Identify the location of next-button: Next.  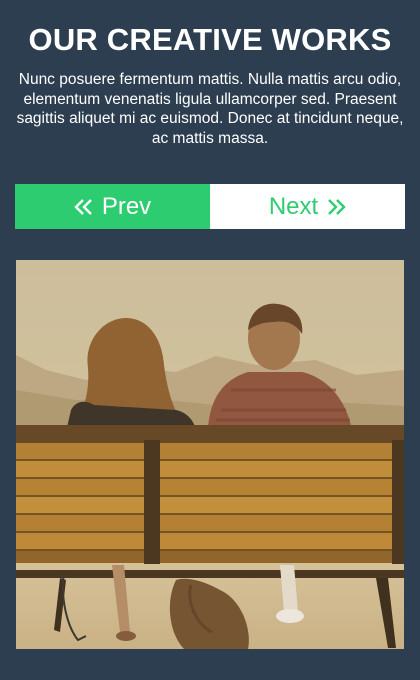
(307, 206).